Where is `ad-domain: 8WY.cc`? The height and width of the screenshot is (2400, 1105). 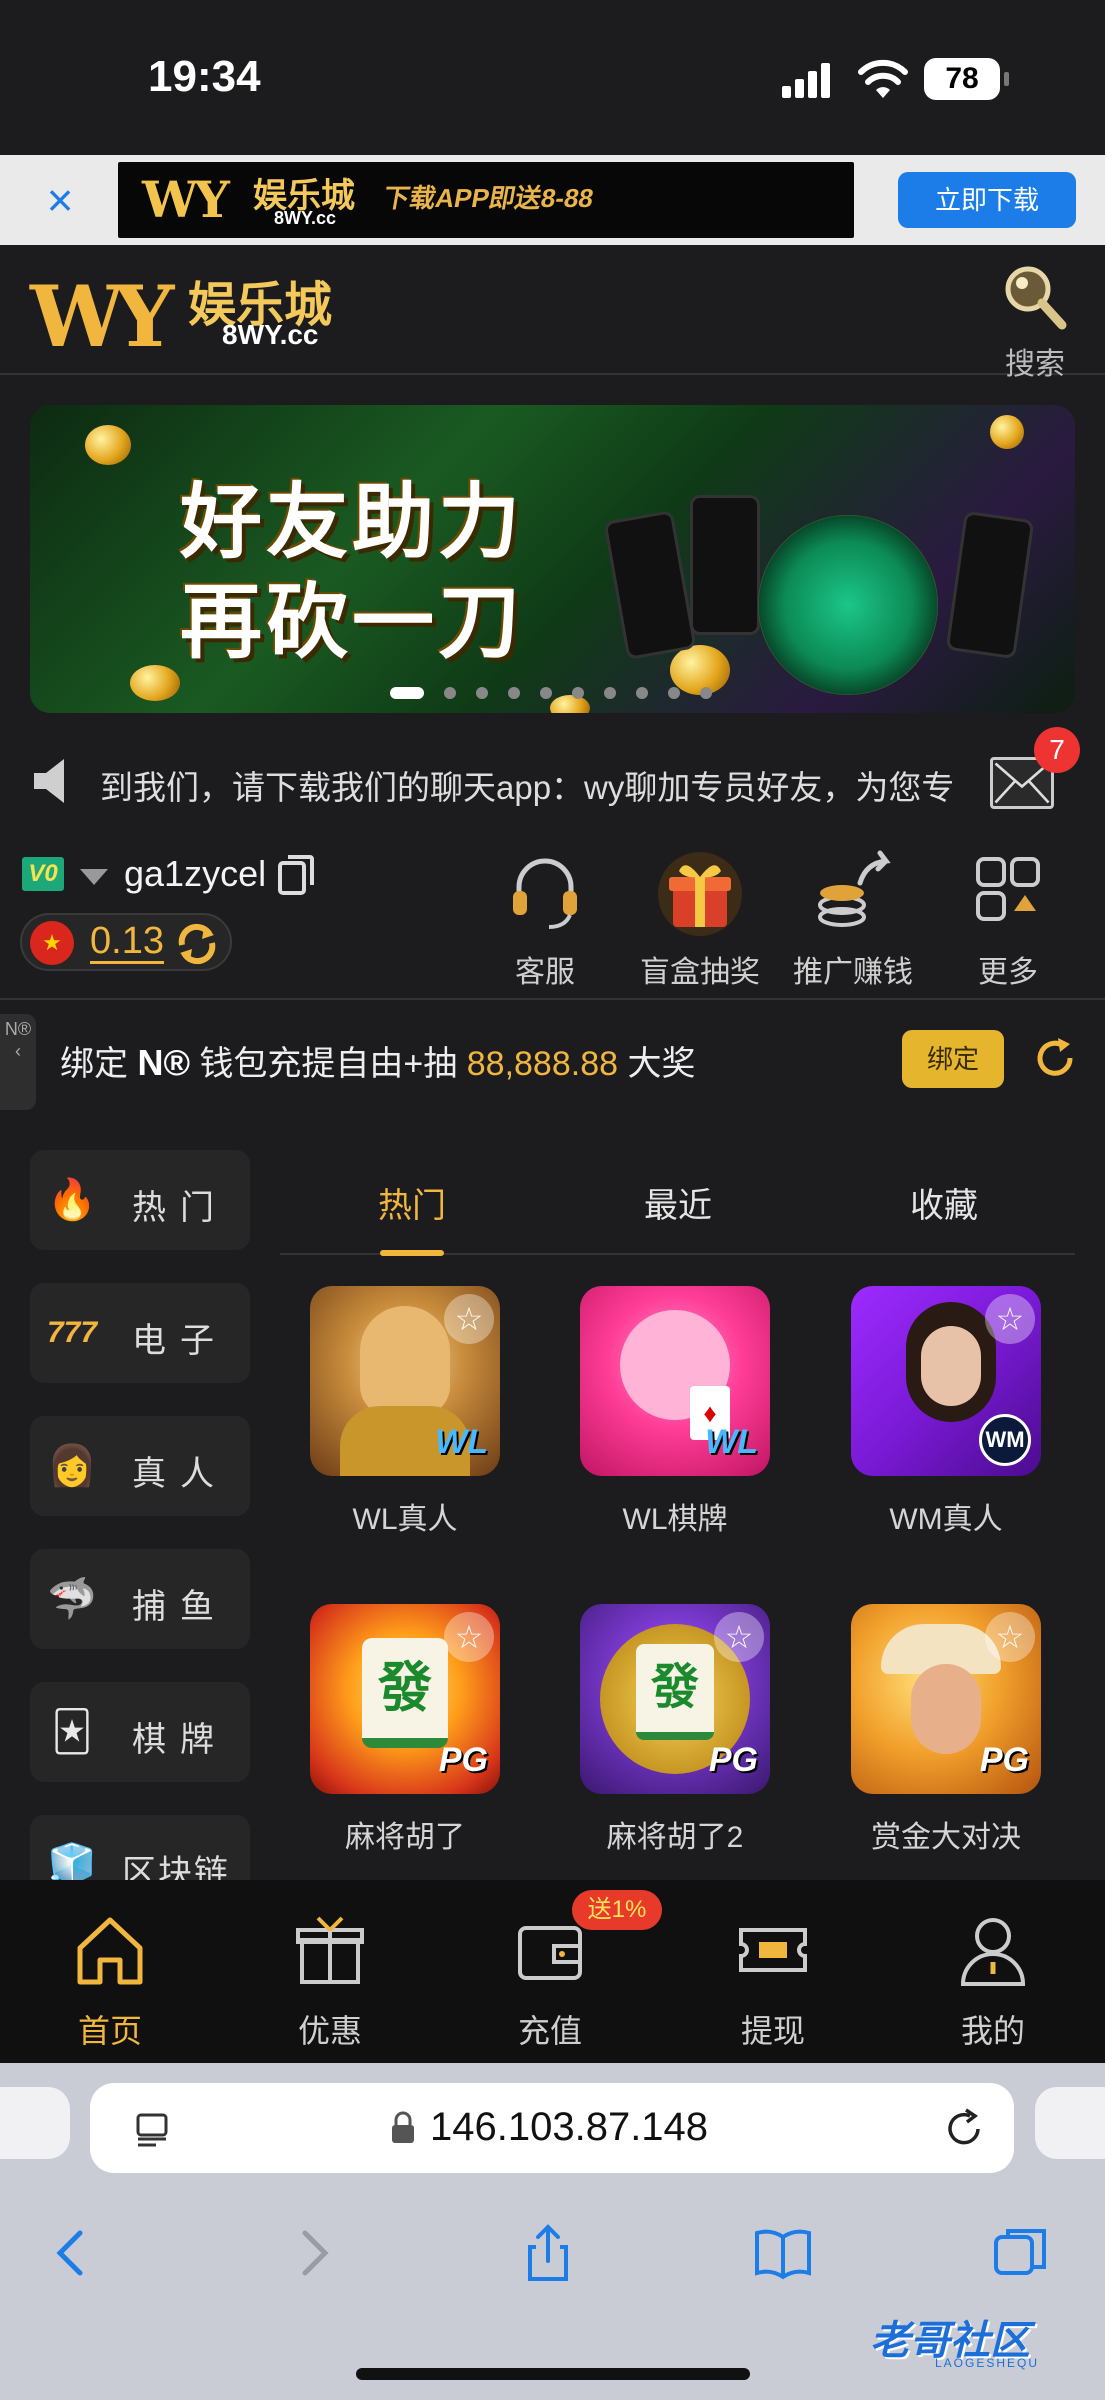 ad-domain: 8WY.cc is located at coordinates (305, 218).